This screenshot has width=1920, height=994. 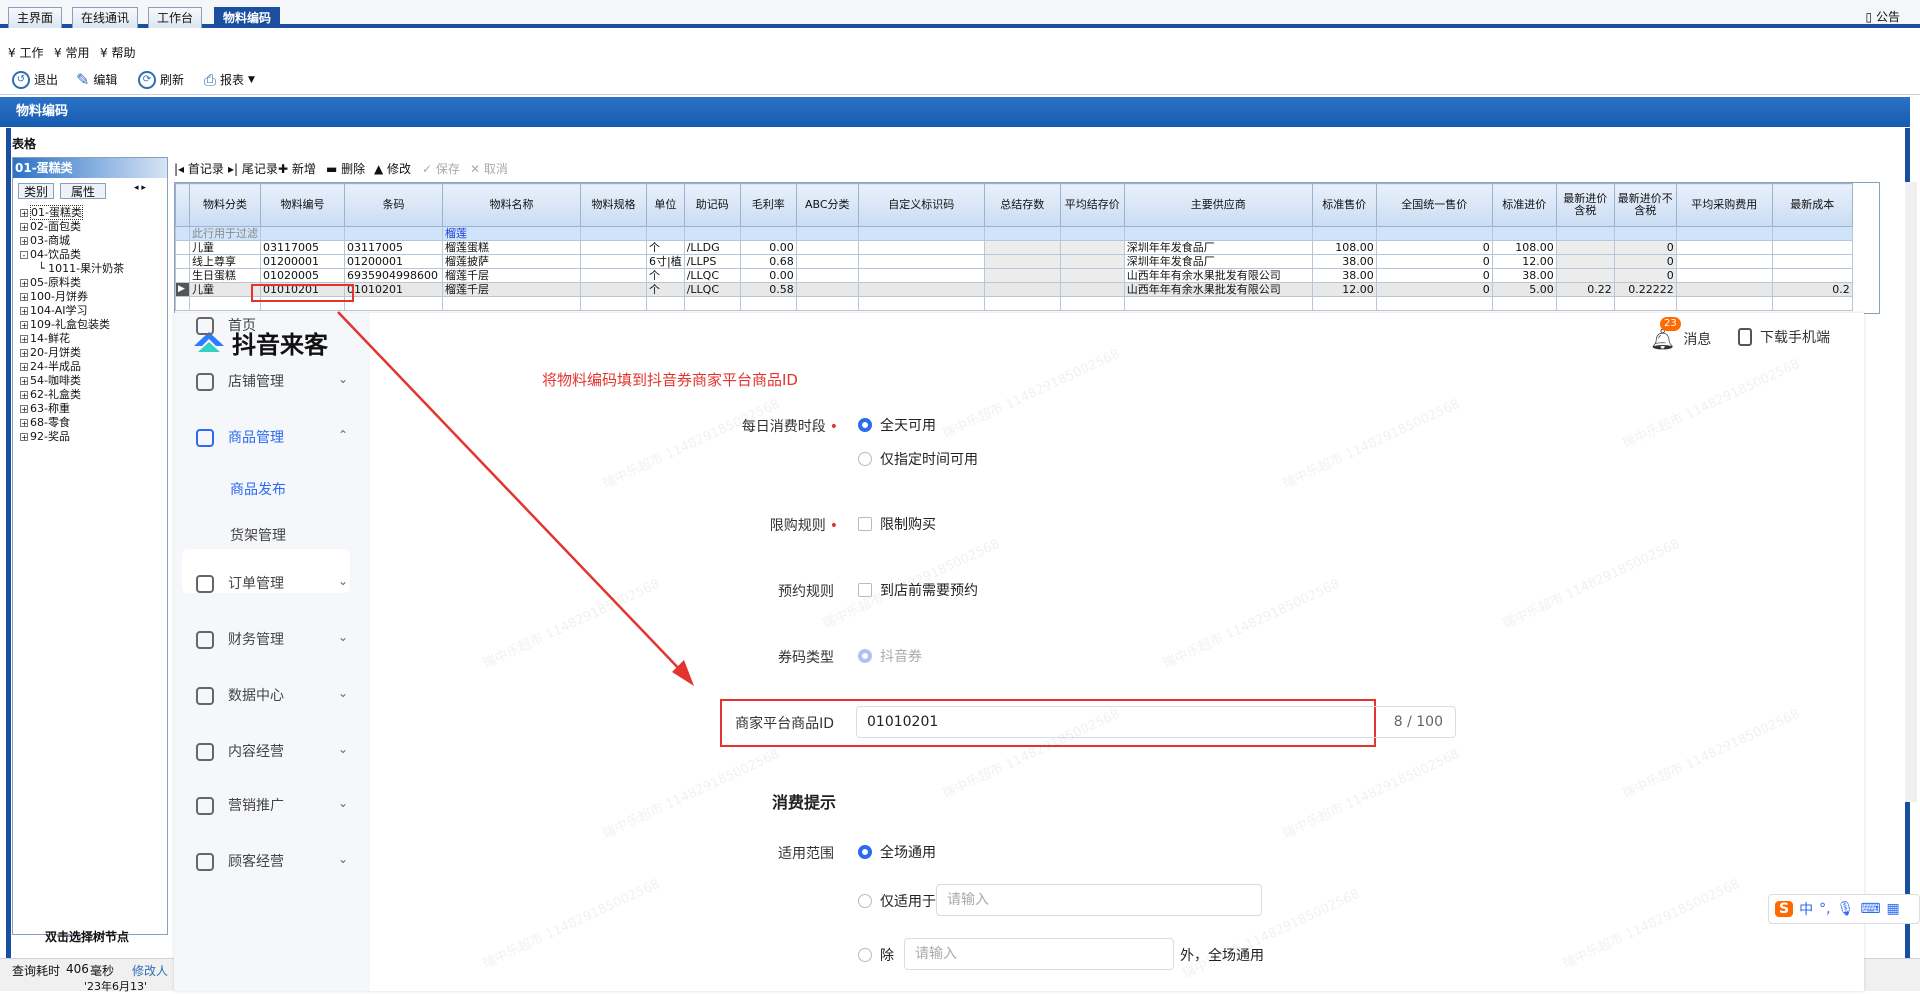 What do you see at coordinates (515, 498) in the screenshot?
I see `annotation-arrow` at bounding box center [515, 498].